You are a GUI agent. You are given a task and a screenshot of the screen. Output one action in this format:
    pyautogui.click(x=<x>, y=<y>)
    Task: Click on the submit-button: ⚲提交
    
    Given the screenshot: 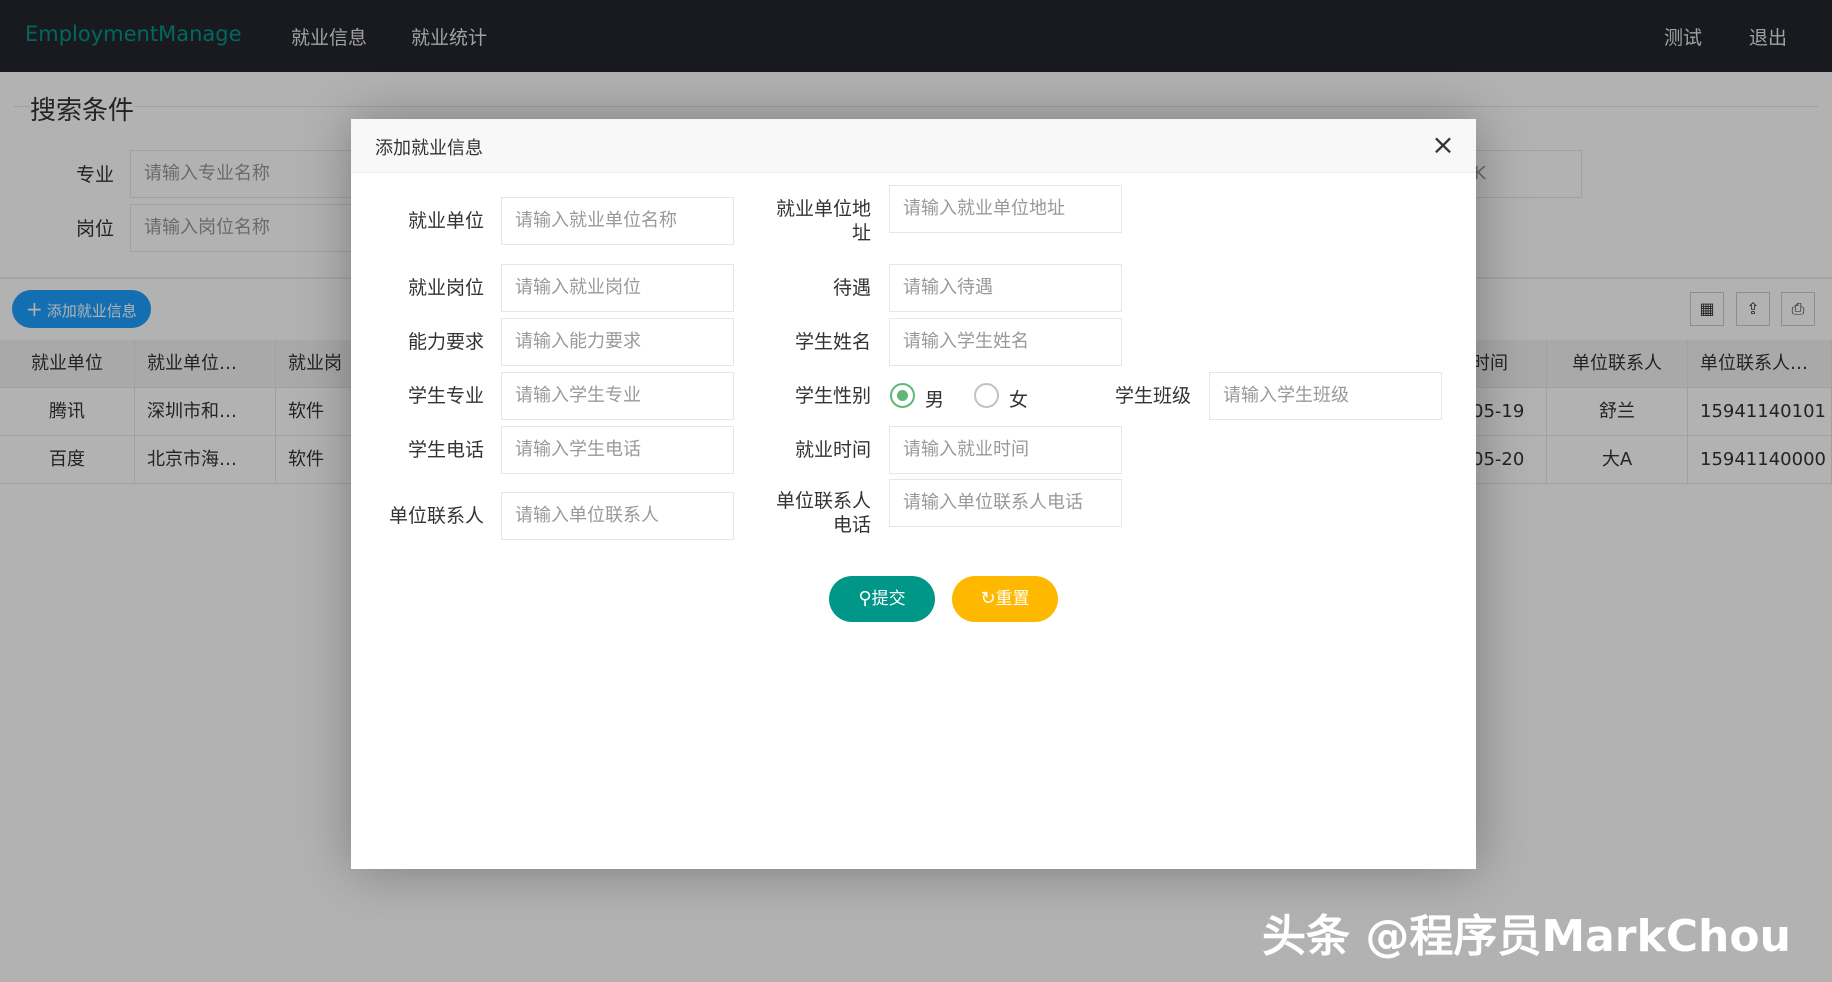 What is the action you would take?
    pyautogui.click(x=882, y=599)
    